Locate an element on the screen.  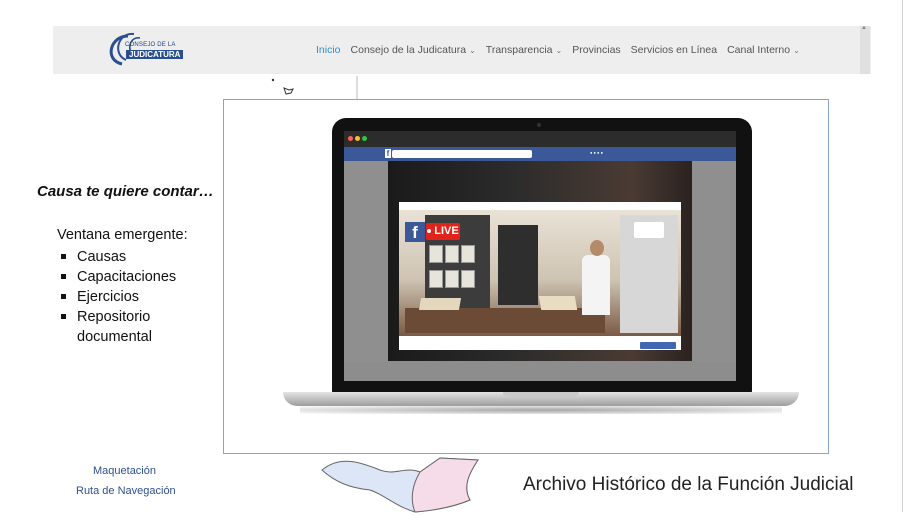
list-item: Capacitaciones is located at coordinates (129, 277).